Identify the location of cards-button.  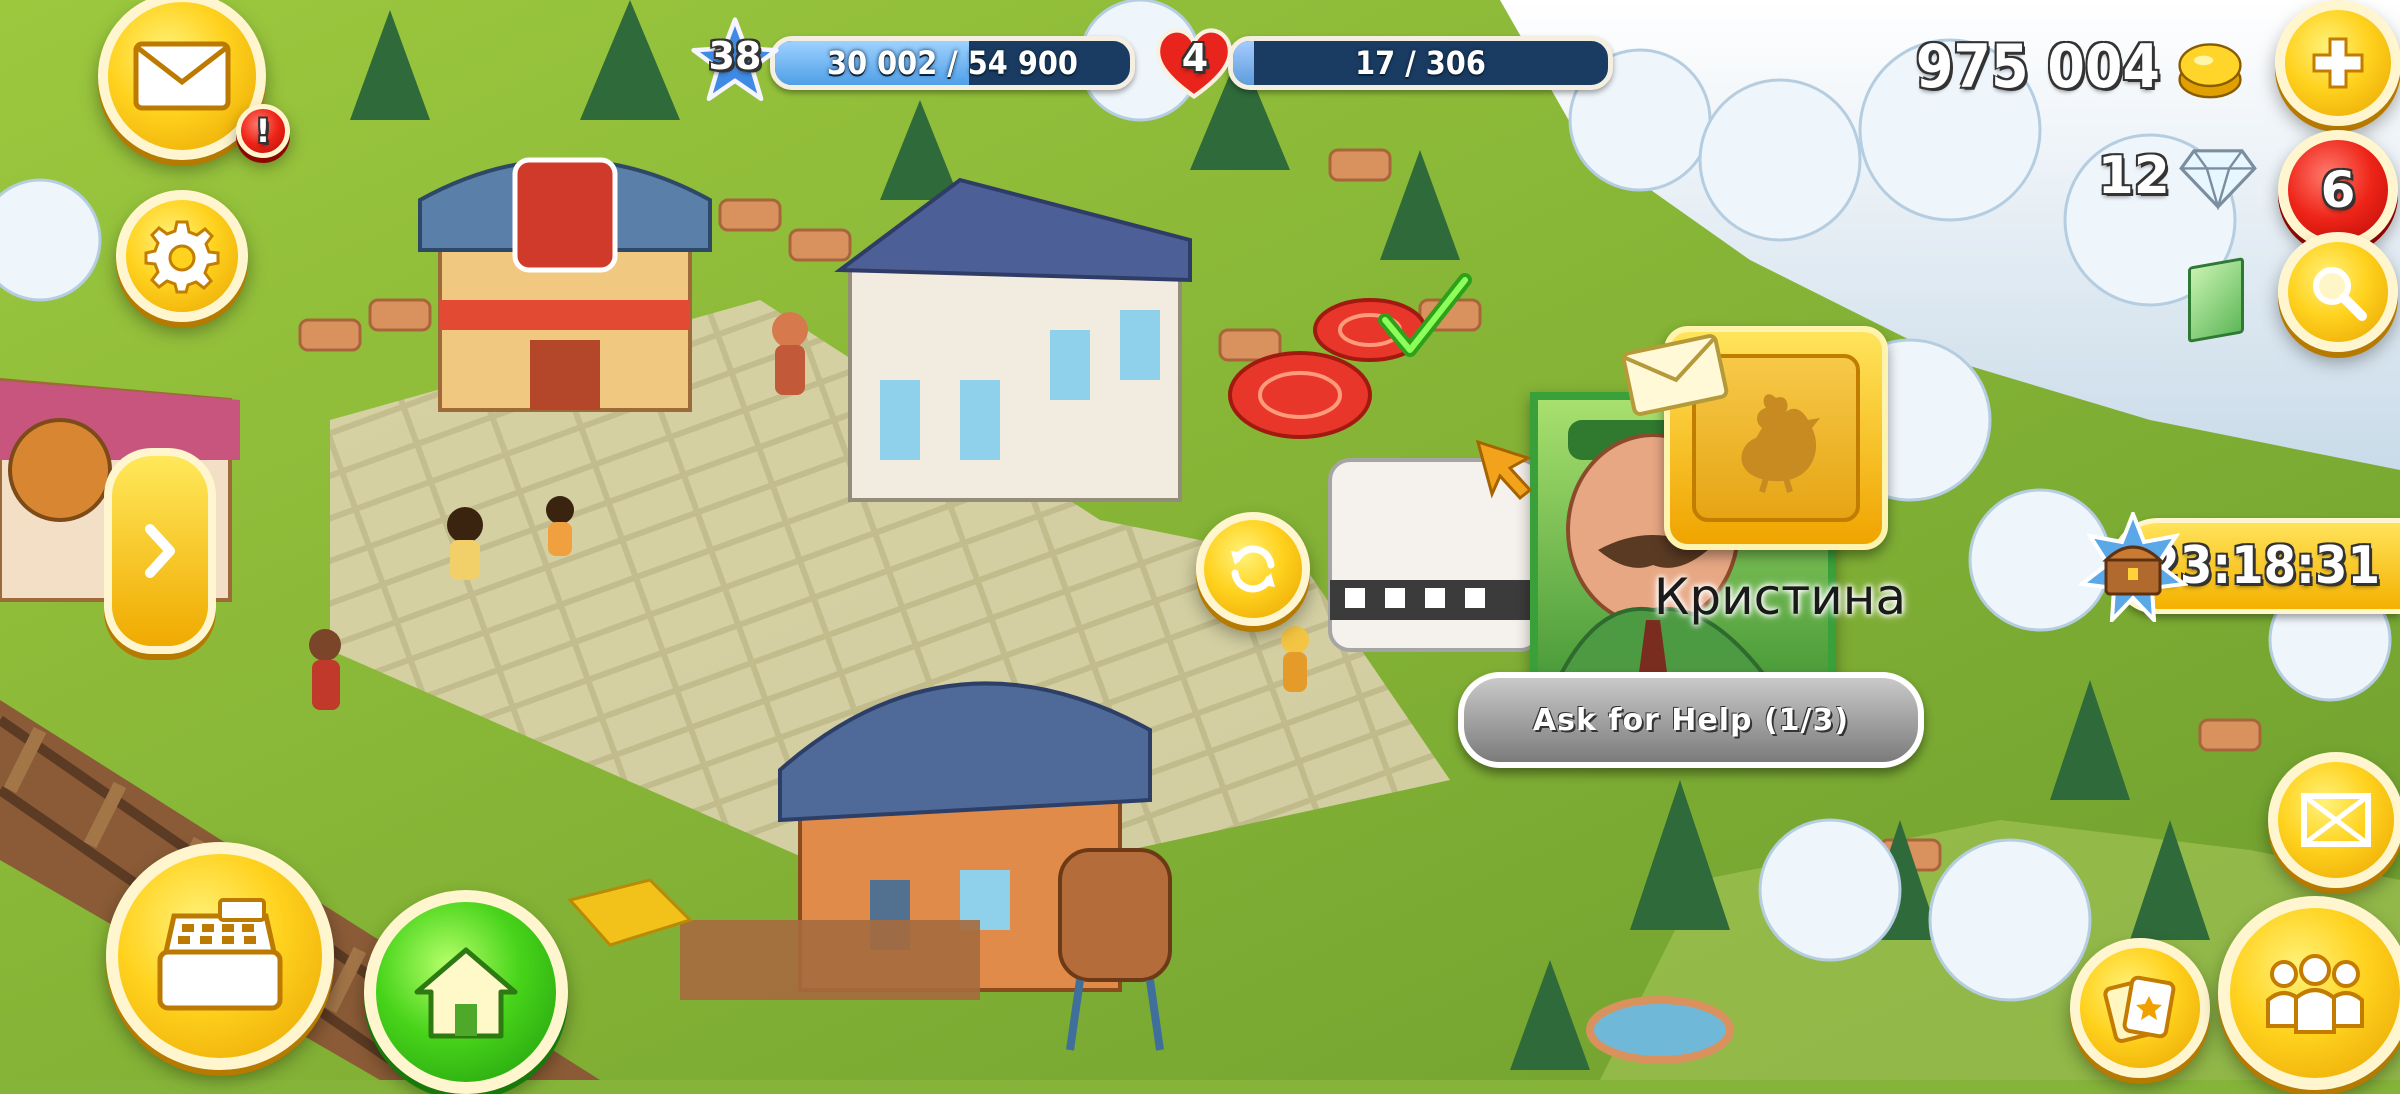
(2140, 1008).